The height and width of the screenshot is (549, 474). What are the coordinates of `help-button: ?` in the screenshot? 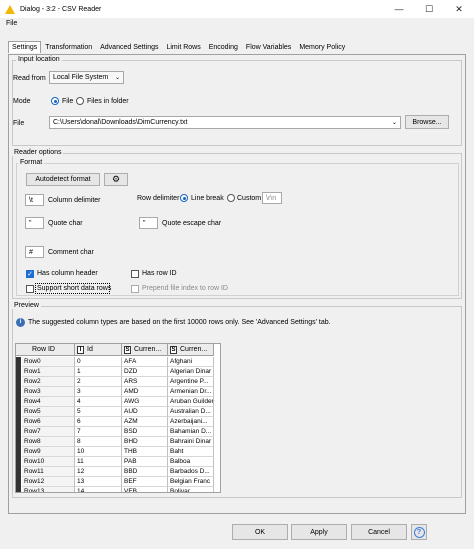 It's located at (419, 532).